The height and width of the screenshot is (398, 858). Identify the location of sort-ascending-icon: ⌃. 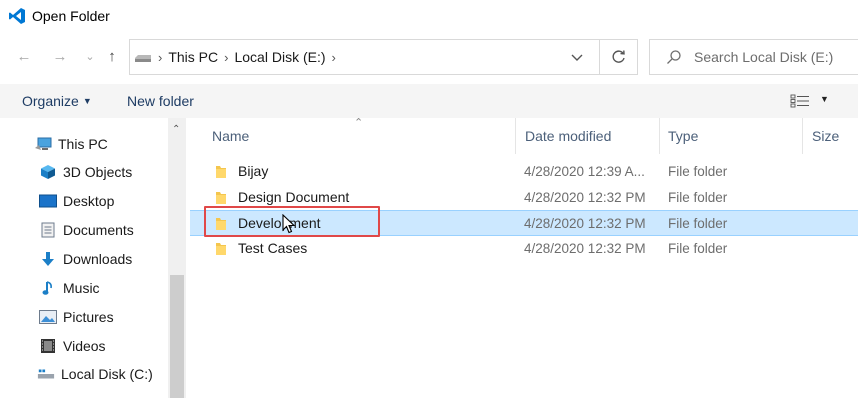
(359, 123).